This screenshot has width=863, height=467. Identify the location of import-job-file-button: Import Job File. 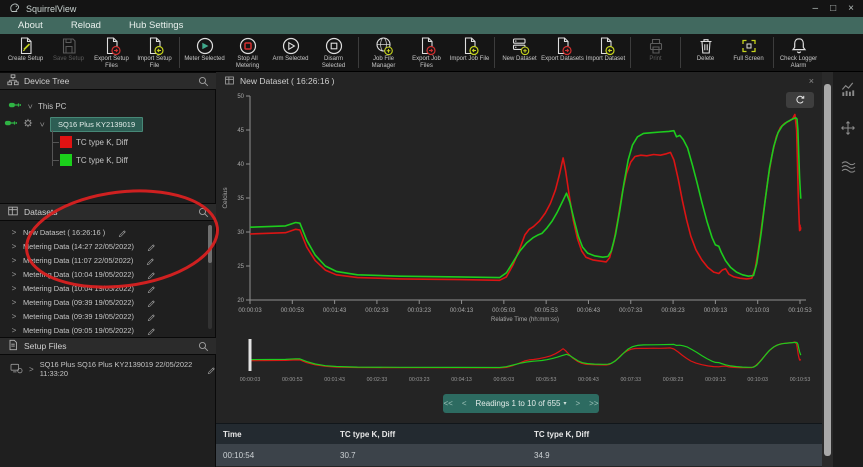
(469, 52).